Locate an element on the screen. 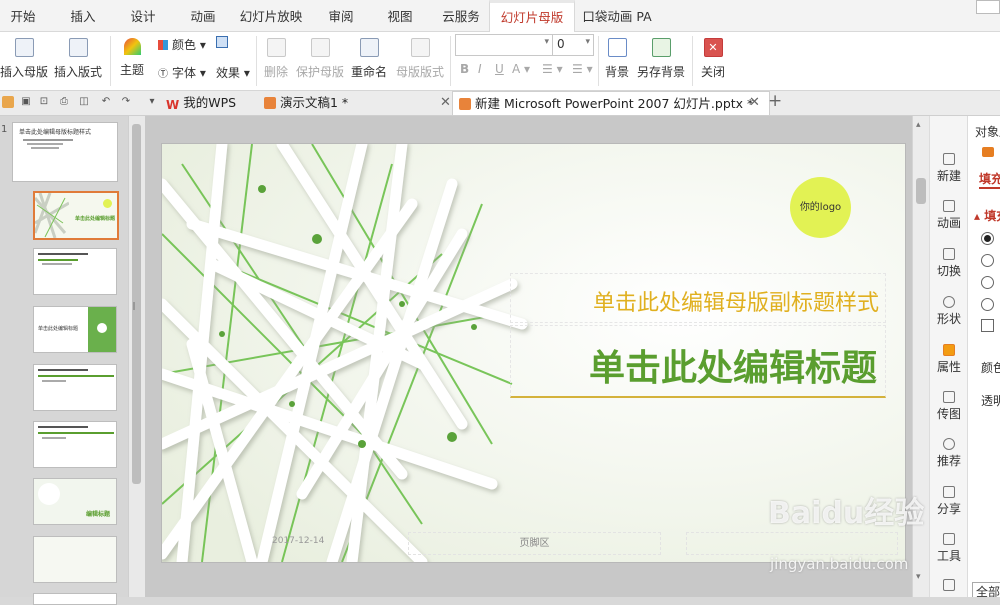  save-background-button: 另存背景 is located at coordinates (661, 59).